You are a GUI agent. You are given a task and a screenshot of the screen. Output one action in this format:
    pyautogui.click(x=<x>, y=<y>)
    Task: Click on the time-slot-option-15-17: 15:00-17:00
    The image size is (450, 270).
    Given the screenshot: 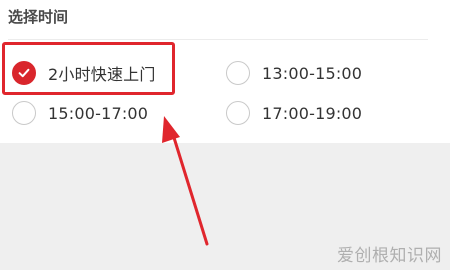 What is the action you would take?
    pyautogui.click(x=80, y=113)
    